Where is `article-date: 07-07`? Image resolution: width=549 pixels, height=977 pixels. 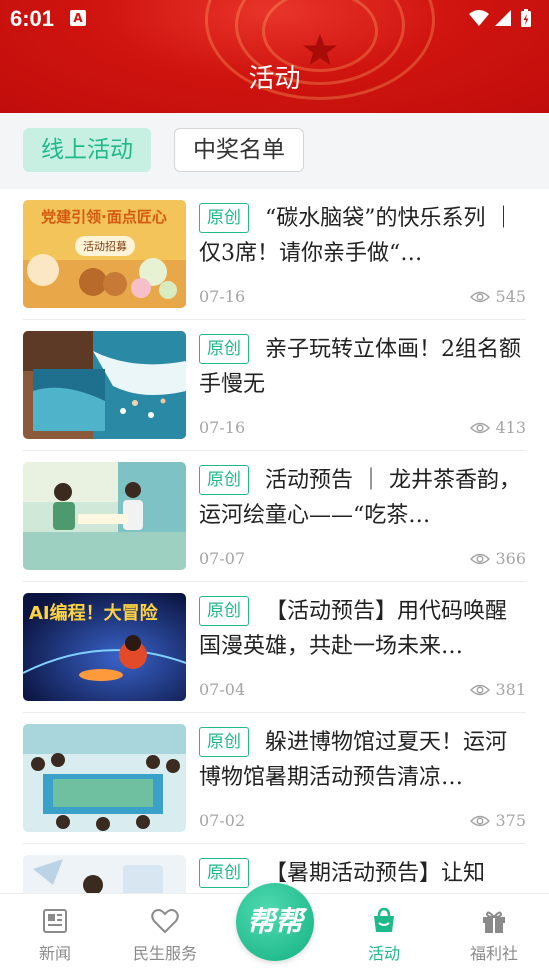
article-date: 07-07 is located at coordinates (222, 558).